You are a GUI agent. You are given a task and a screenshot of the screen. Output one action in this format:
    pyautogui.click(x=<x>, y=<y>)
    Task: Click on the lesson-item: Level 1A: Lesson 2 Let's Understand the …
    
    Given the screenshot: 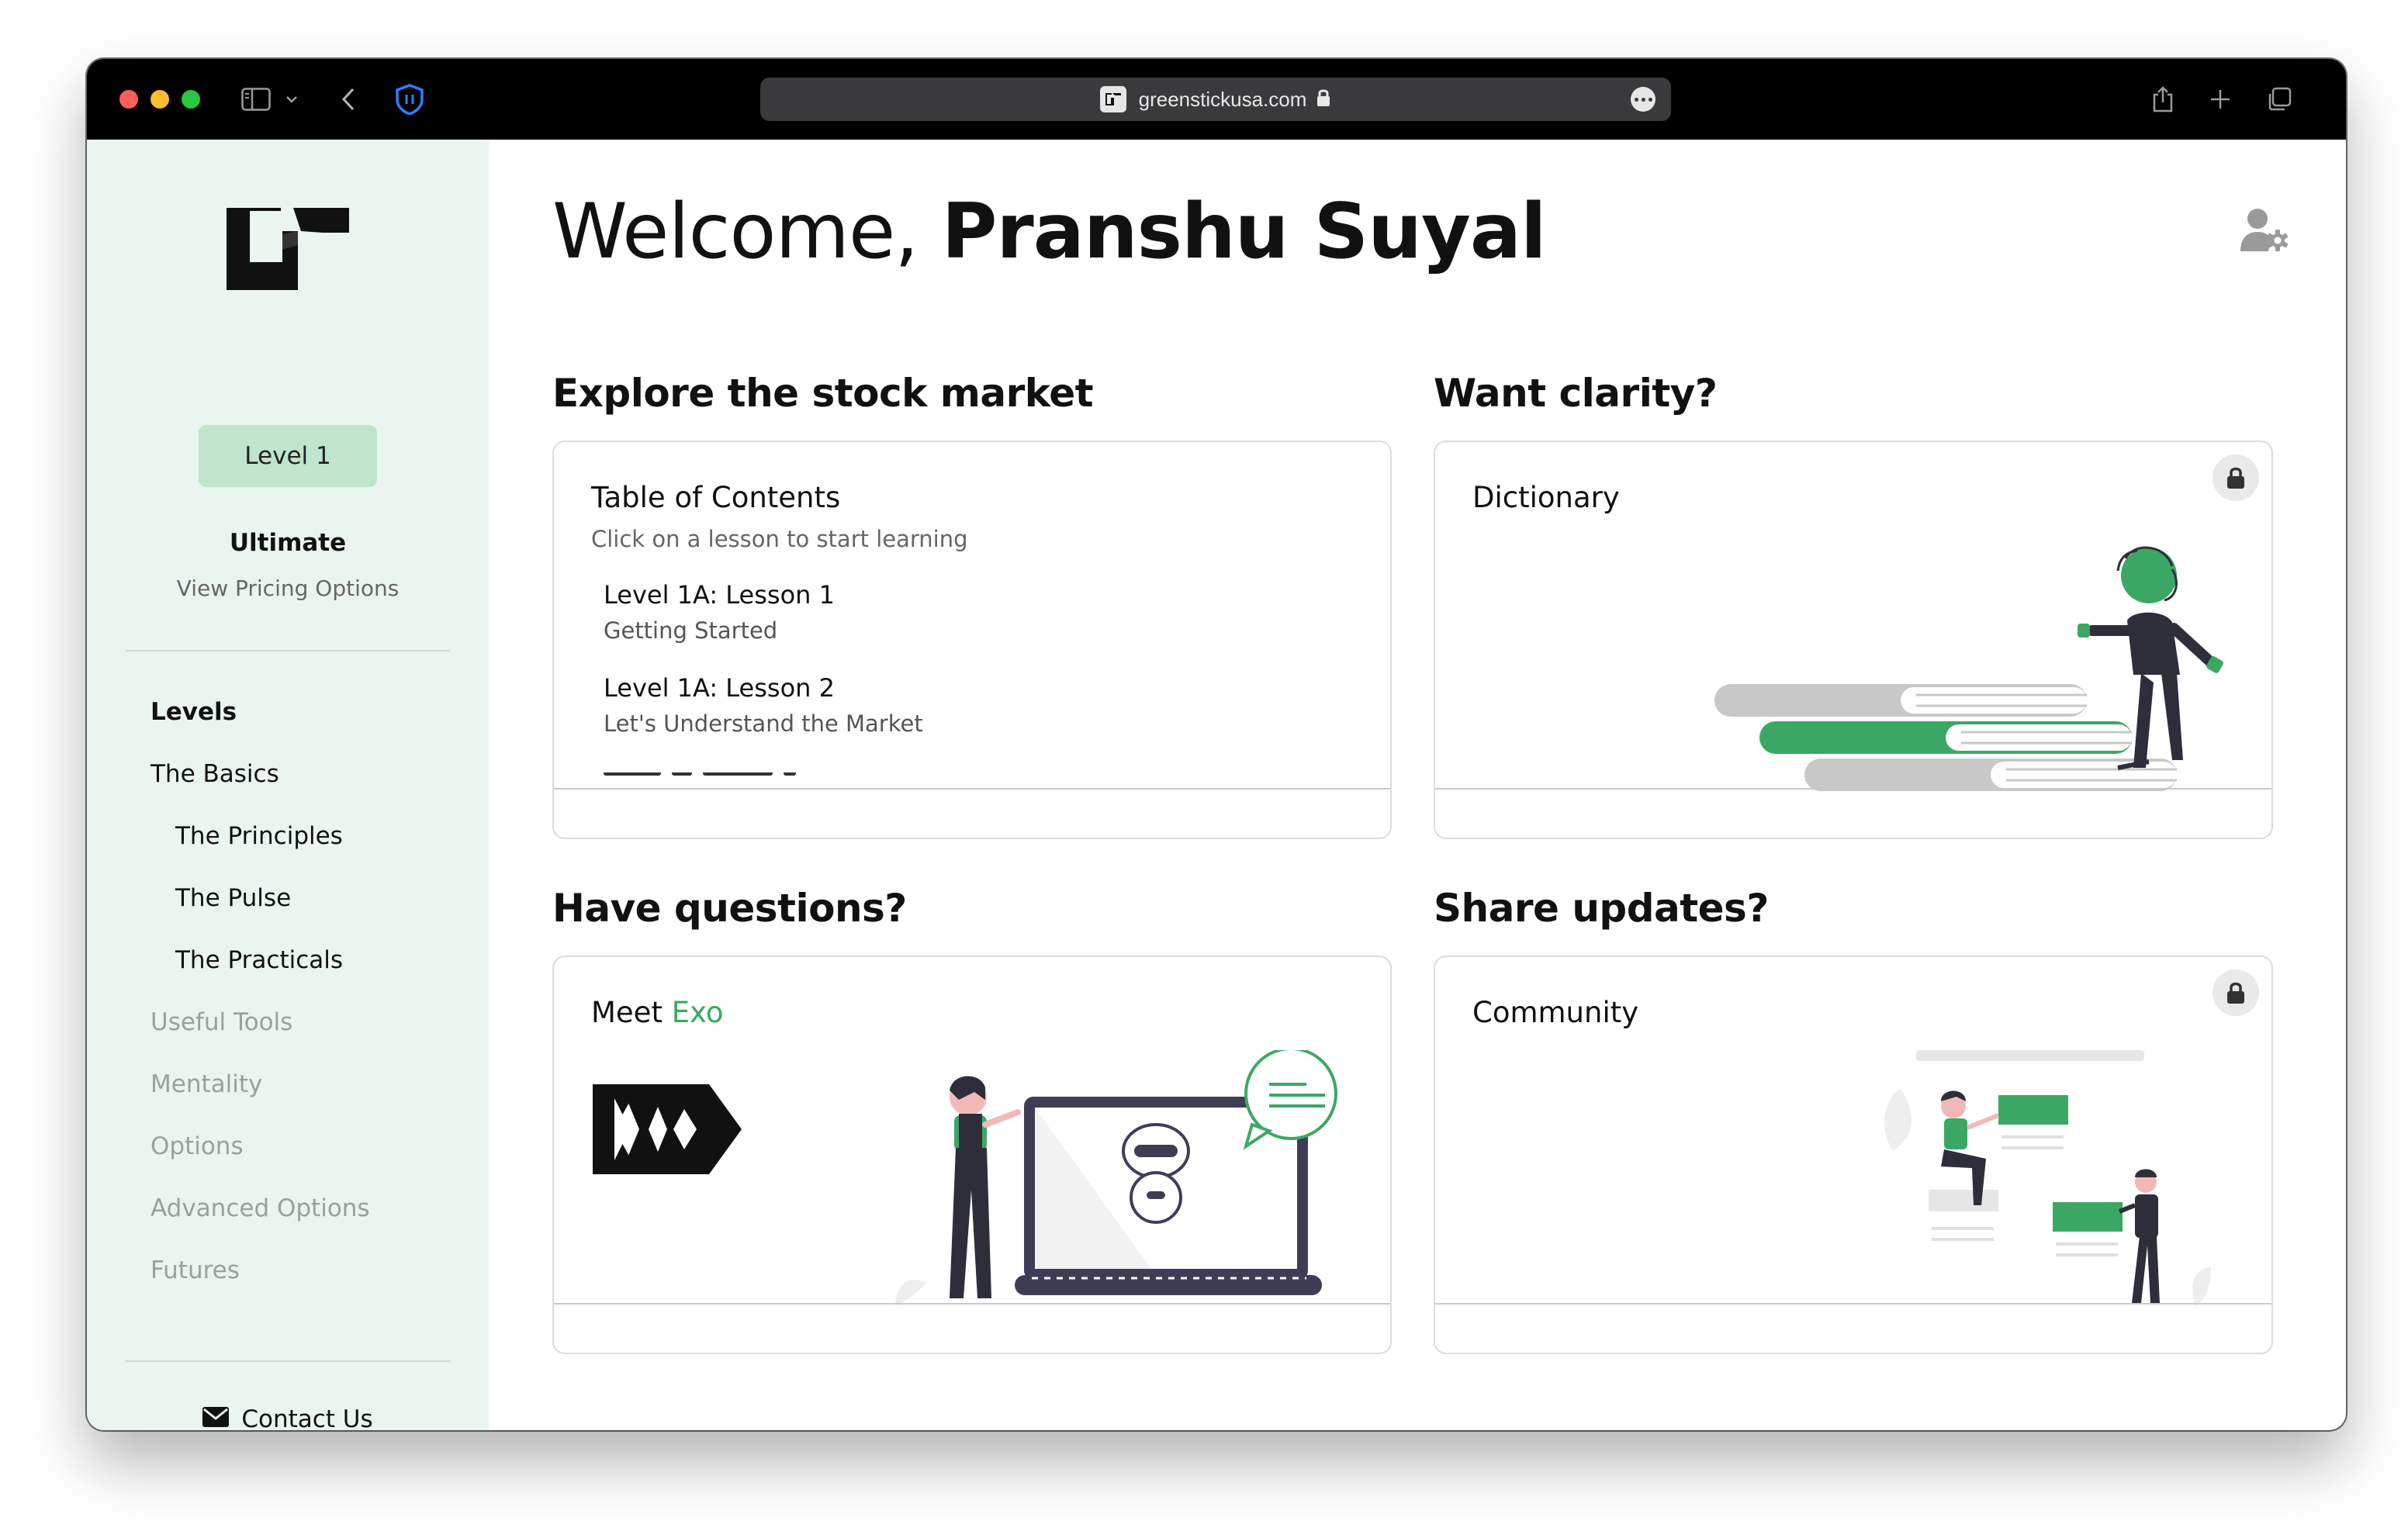 What is the action you would take?
    pyautogui.click(x=763, y=705)
    